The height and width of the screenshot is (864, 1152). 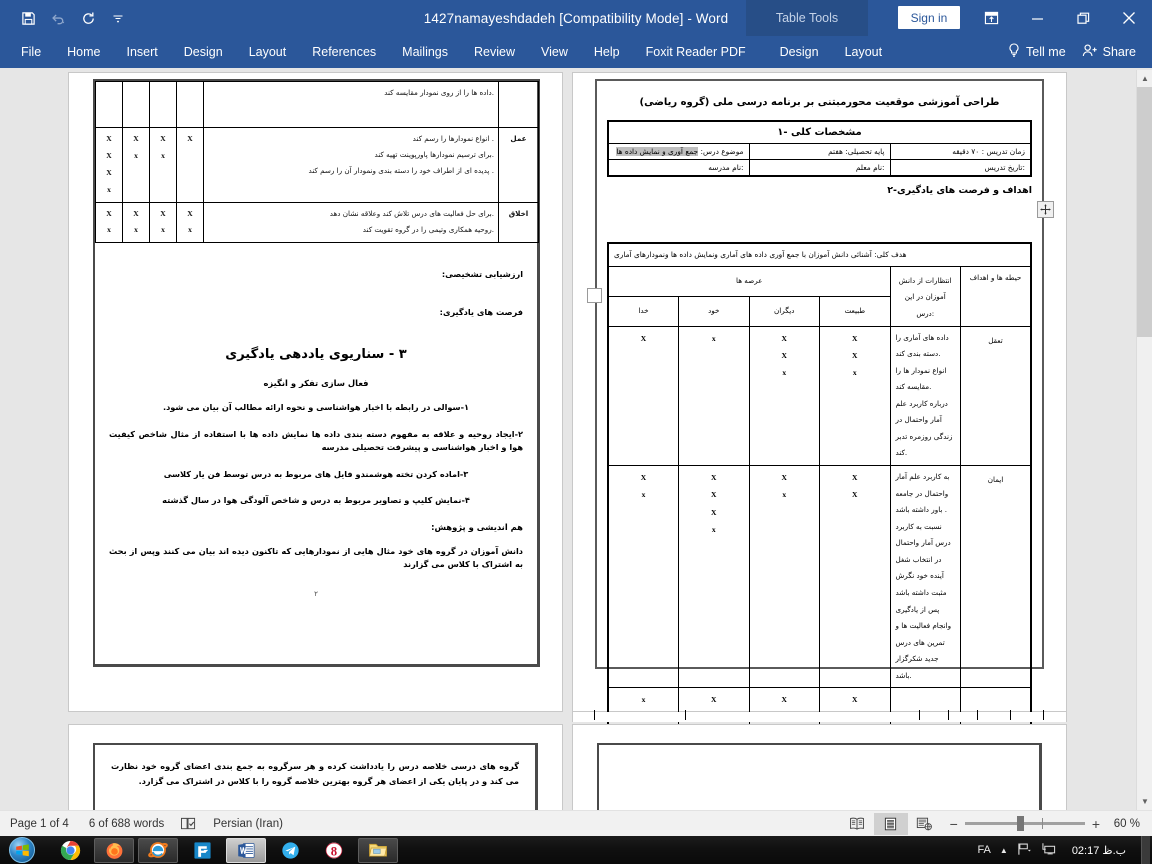 I want to click on info-cell: زمان تدریس : ۷۰ دقیقه, so click(x=960, y=151).